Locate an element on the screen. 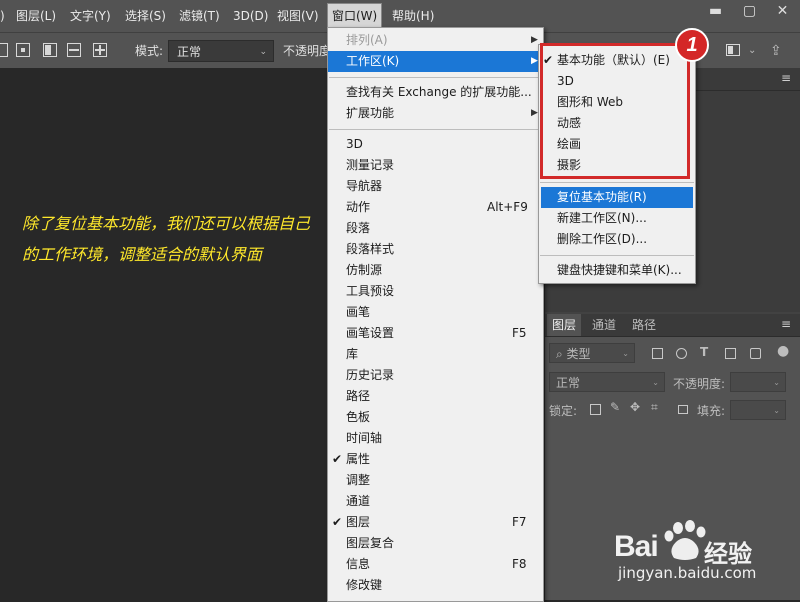 The image size is (800, 602). menu-item-label: 色板 is located at coordinates (358, 417).